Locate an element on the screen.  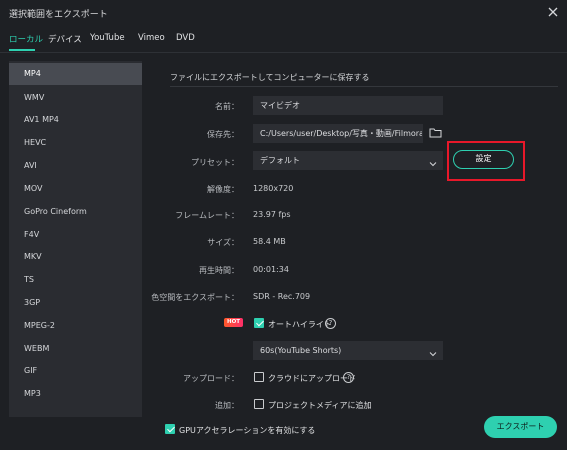
cloud-upload-checkbox is located at coordinates (259, 377).